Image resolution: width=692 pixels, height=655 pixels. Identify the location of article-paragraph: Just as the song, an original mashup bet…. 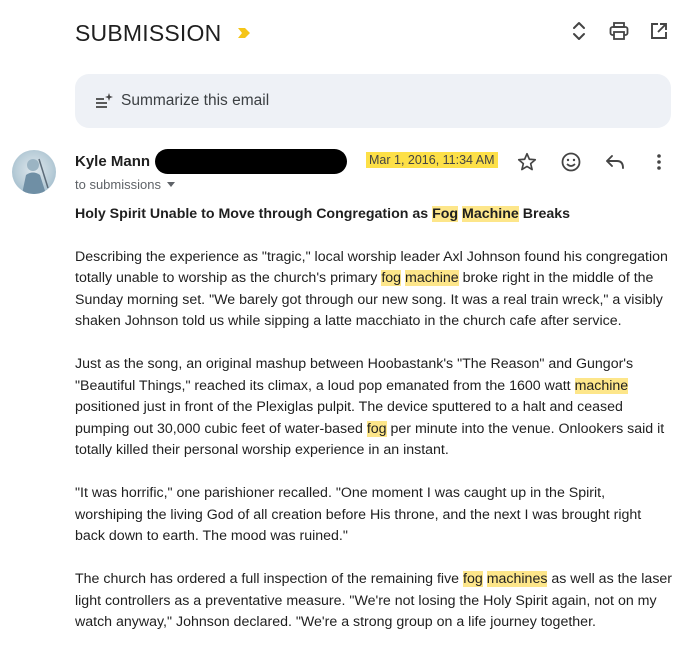
(370, 407).